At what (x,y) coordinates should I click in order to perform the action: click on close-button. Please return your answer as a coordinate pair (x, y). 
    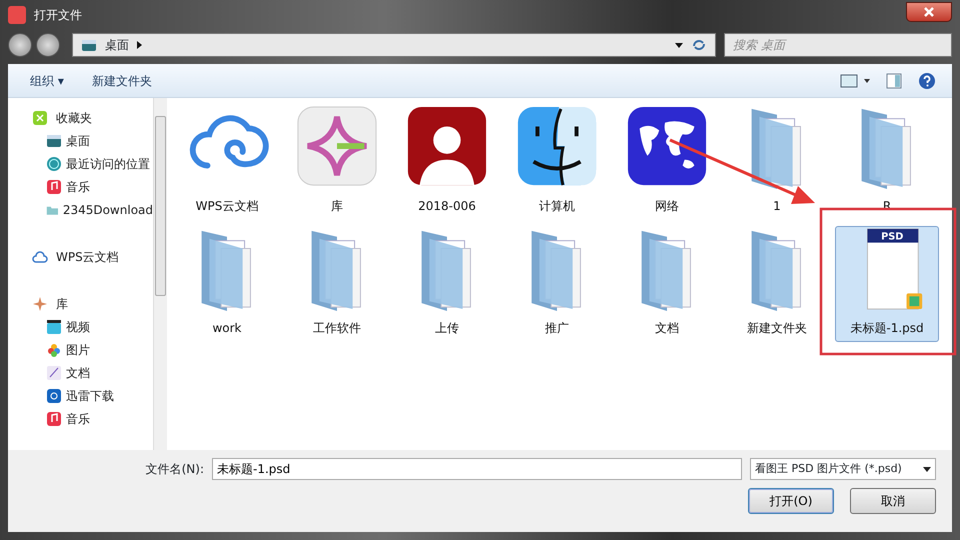
    Looking at the image, I should click on (929, 12).